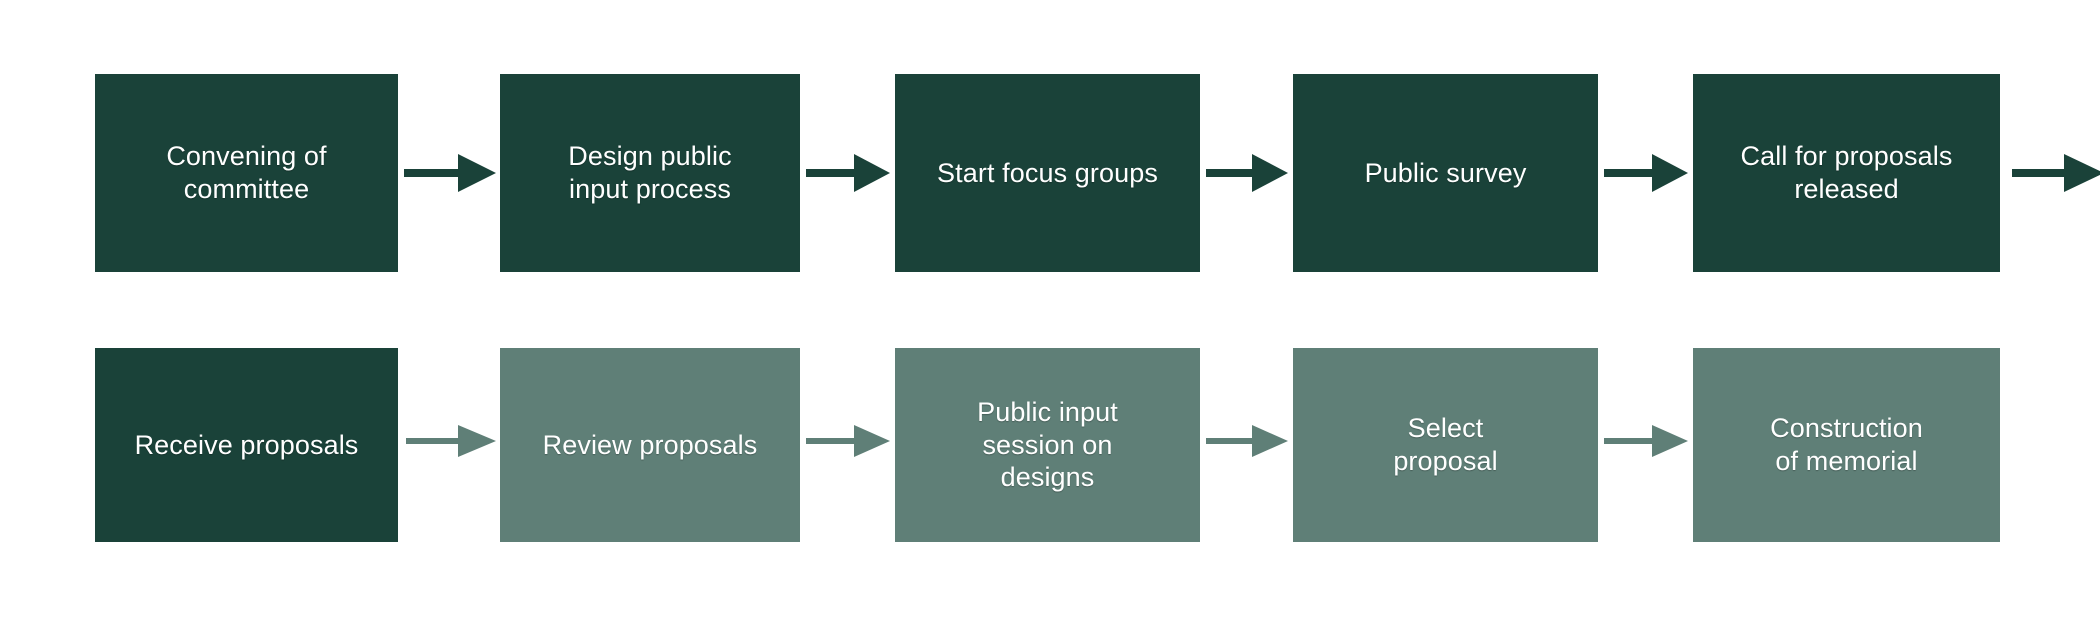  I want to click on process-node-design-public-input-process: Design public input process, so click(650, 173).